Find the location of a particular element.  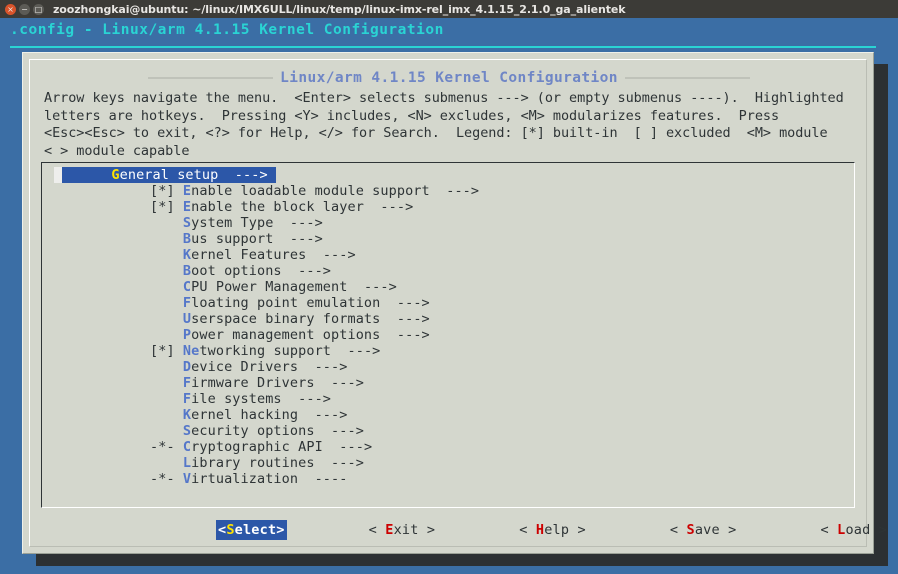

help-button: < Help > is located at coordinates (552, 530).